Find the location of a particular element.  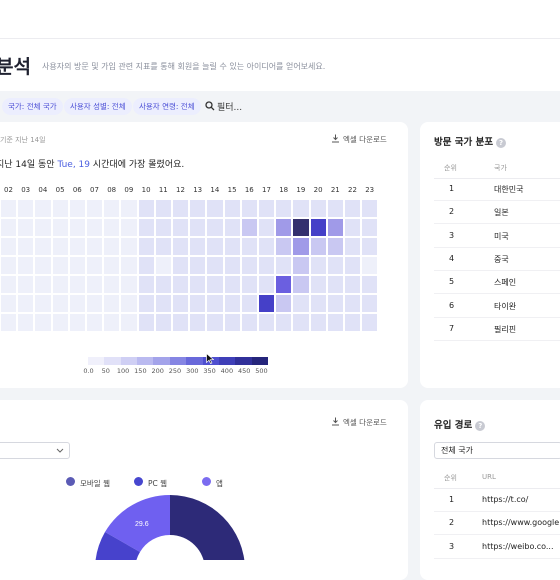

country-row: 7 필리핀 is located at coordinates (497, 329).